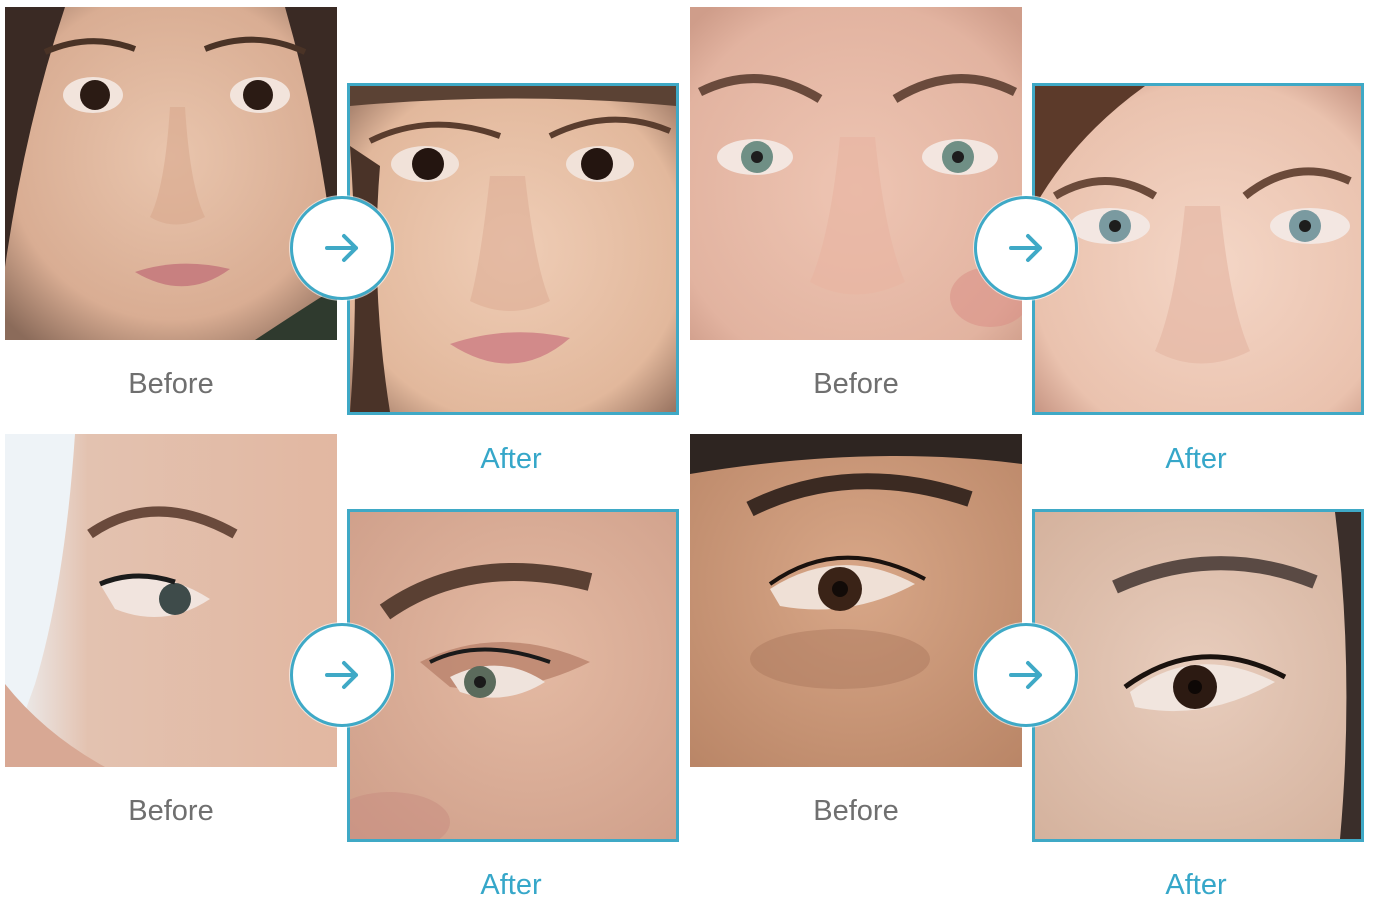 This screenshot has width=1373, height=902. I want to click on before-label-4: Before, so click(856, 811).